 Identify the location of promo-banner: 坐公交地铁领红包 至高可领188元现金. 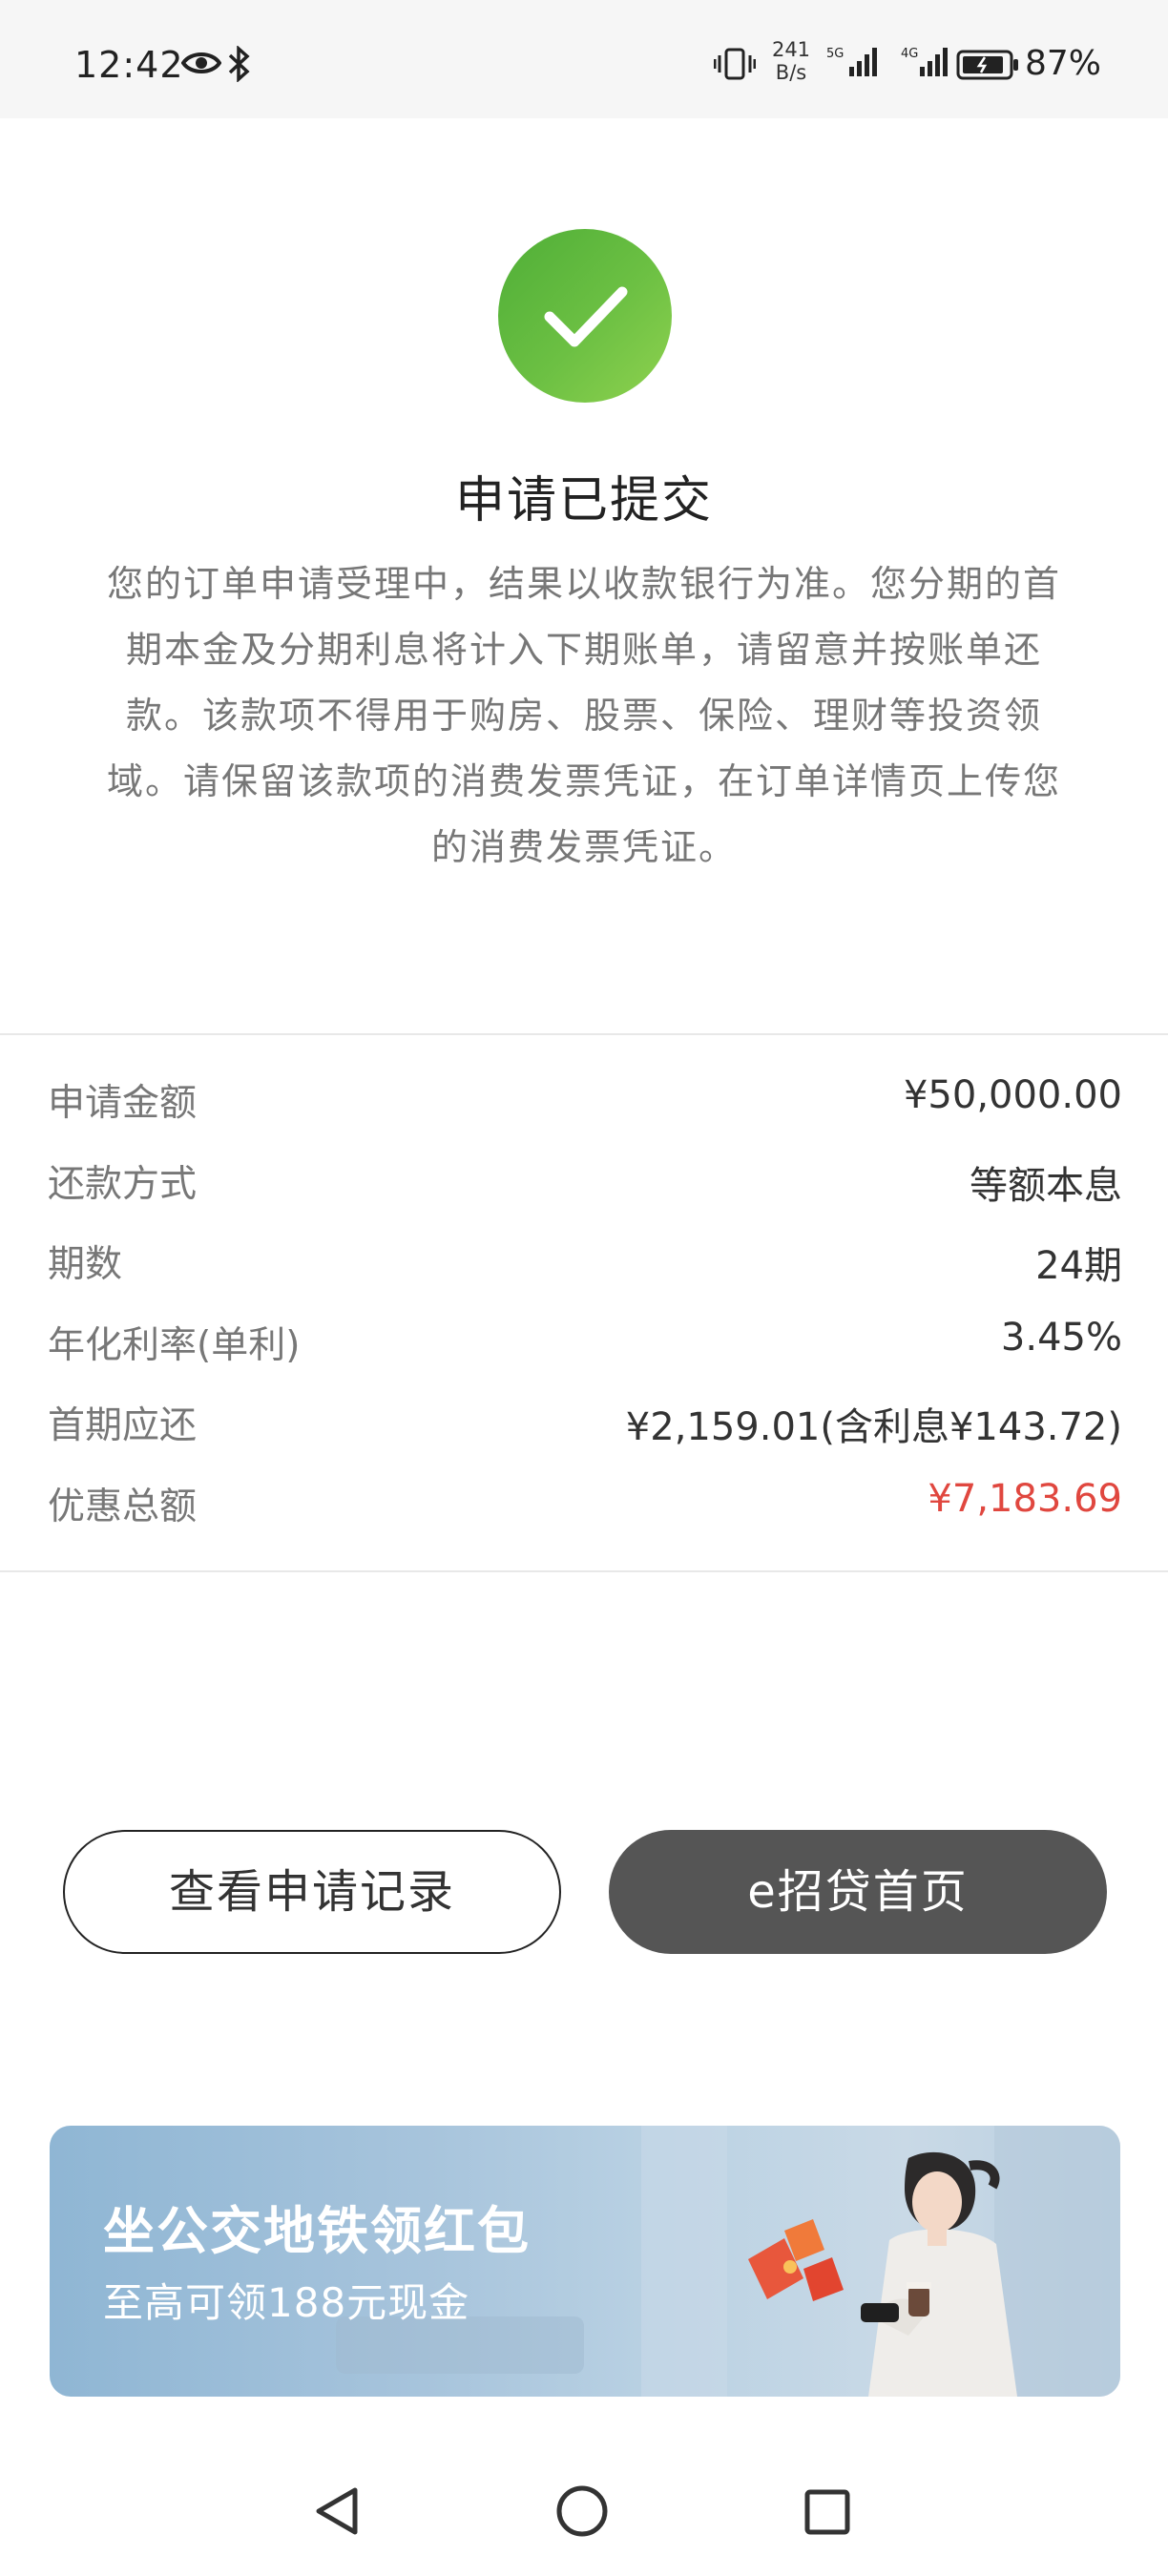
(585, 2261).